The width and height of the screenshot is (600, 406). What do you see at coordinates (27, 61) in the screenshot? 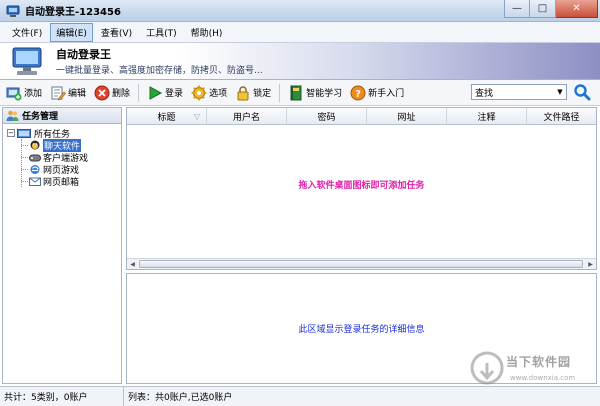
I see `computer-icon` at bounding box center [27, 61].